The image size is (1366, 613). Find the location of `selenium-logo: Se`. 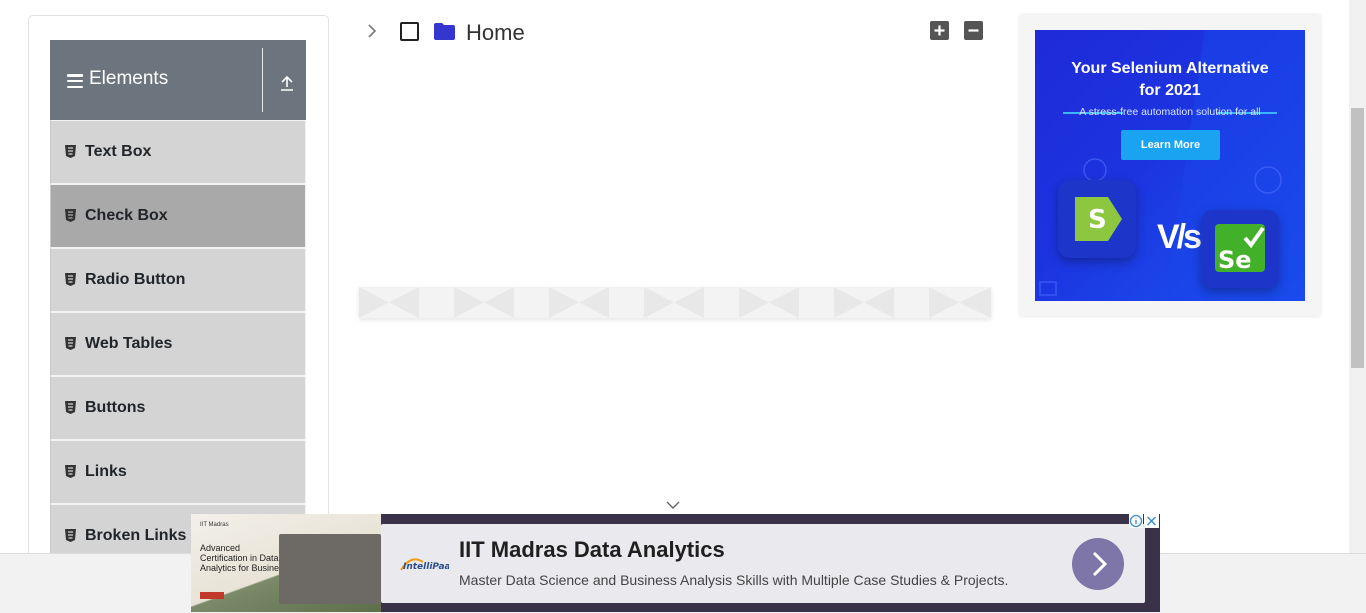

selenium-logo: Se is located at coordinates (1240, 249).